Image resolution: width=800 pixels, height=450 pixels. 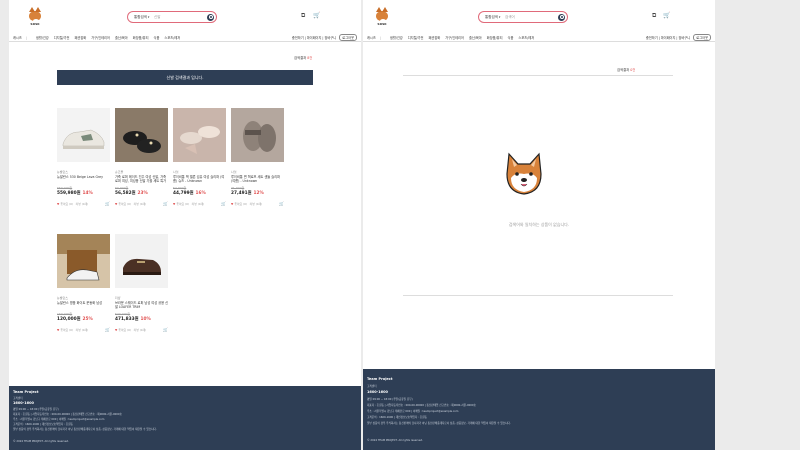 What do you see at coordinates (83, 179) in the screenshot?
I see `product-title: 뉴발란스 530 Beige Lava Grey` at bounding box center [83, 179].